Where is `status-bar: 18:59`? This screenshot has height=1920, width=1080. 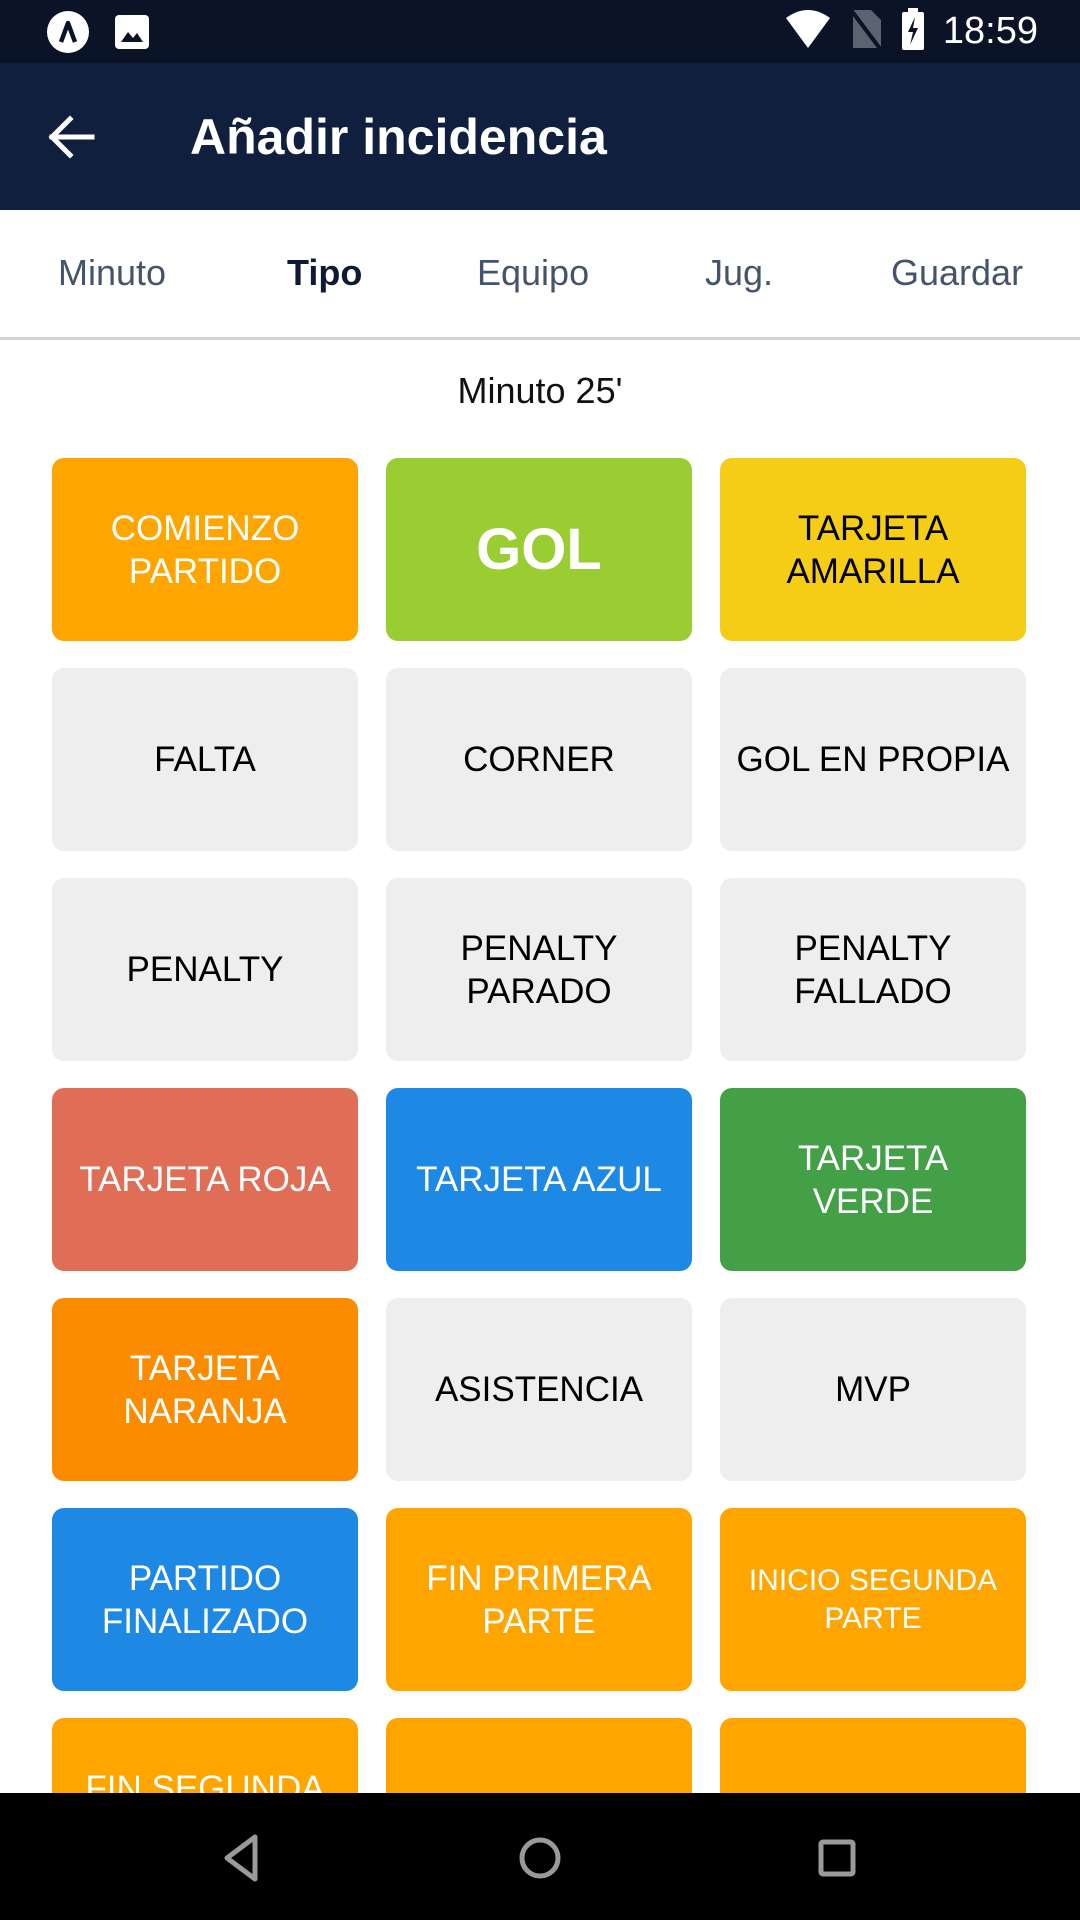 status-bar: 18:59 is located at coordinates (540, 31).